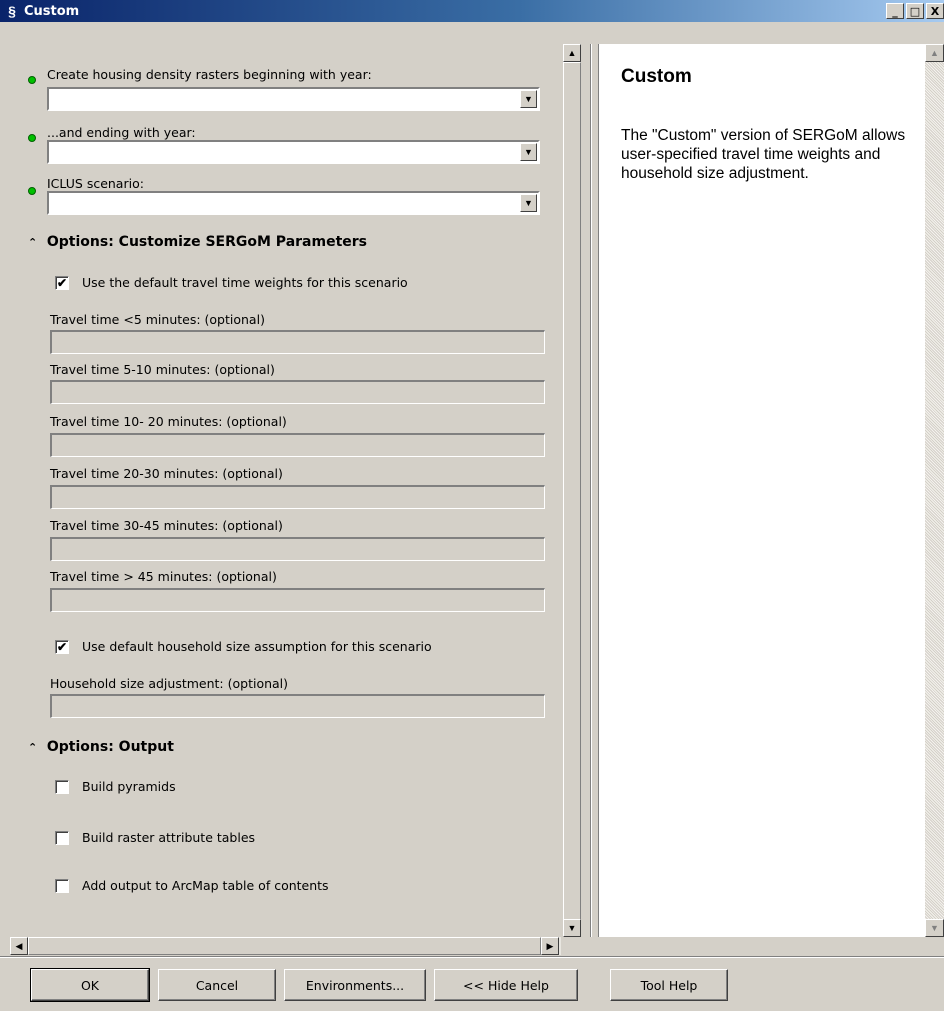 This screenshot has height=1011, width=944. What do you see at coordinates (169, 683) in the screenshot?
I see `household-size-label: Household size adjustment: (optional)` at bounding box center [169, 683].